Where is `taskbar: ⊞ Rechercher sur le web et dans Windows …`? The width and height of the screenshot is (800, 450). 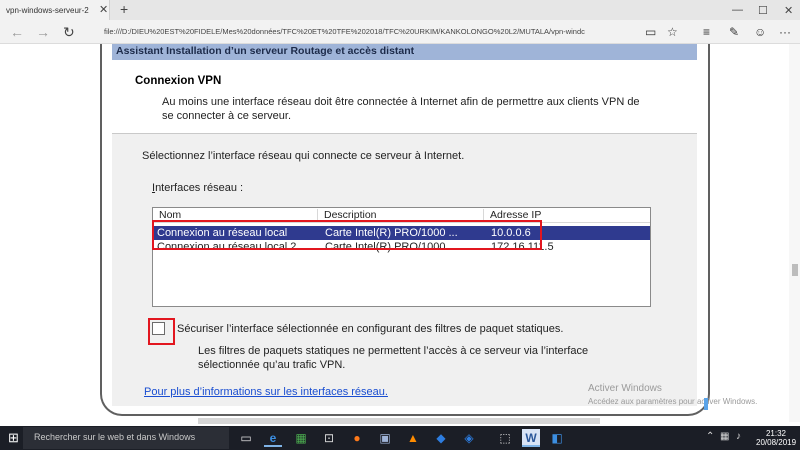
taskbar: ⊞ Rechercher sur le web et dans Windows … is located at coordinates (400, 438).